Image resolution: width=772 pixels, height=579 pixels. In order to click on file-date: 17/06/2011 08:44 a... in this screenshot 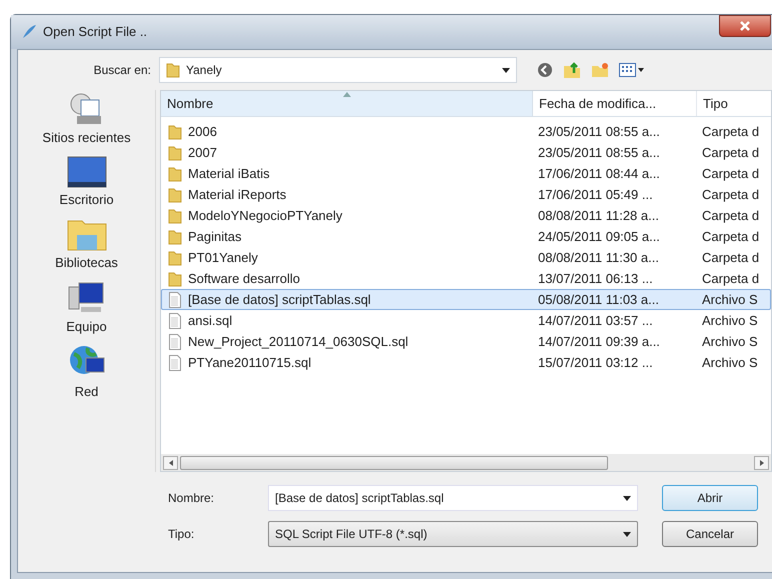, I will do `click(599, 173)`.